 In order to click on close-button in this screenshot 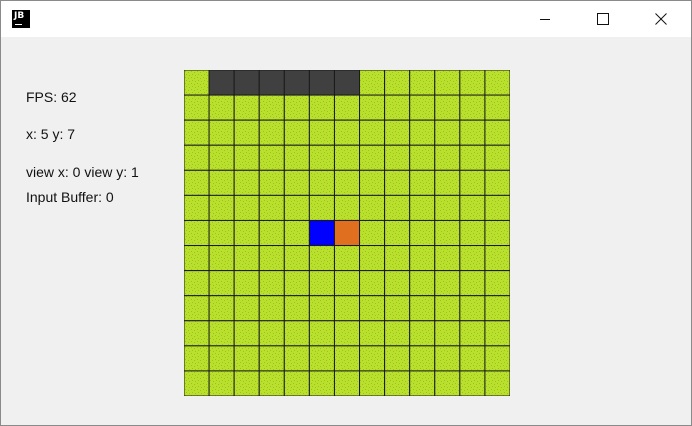, I will do `click(661, 19)`.